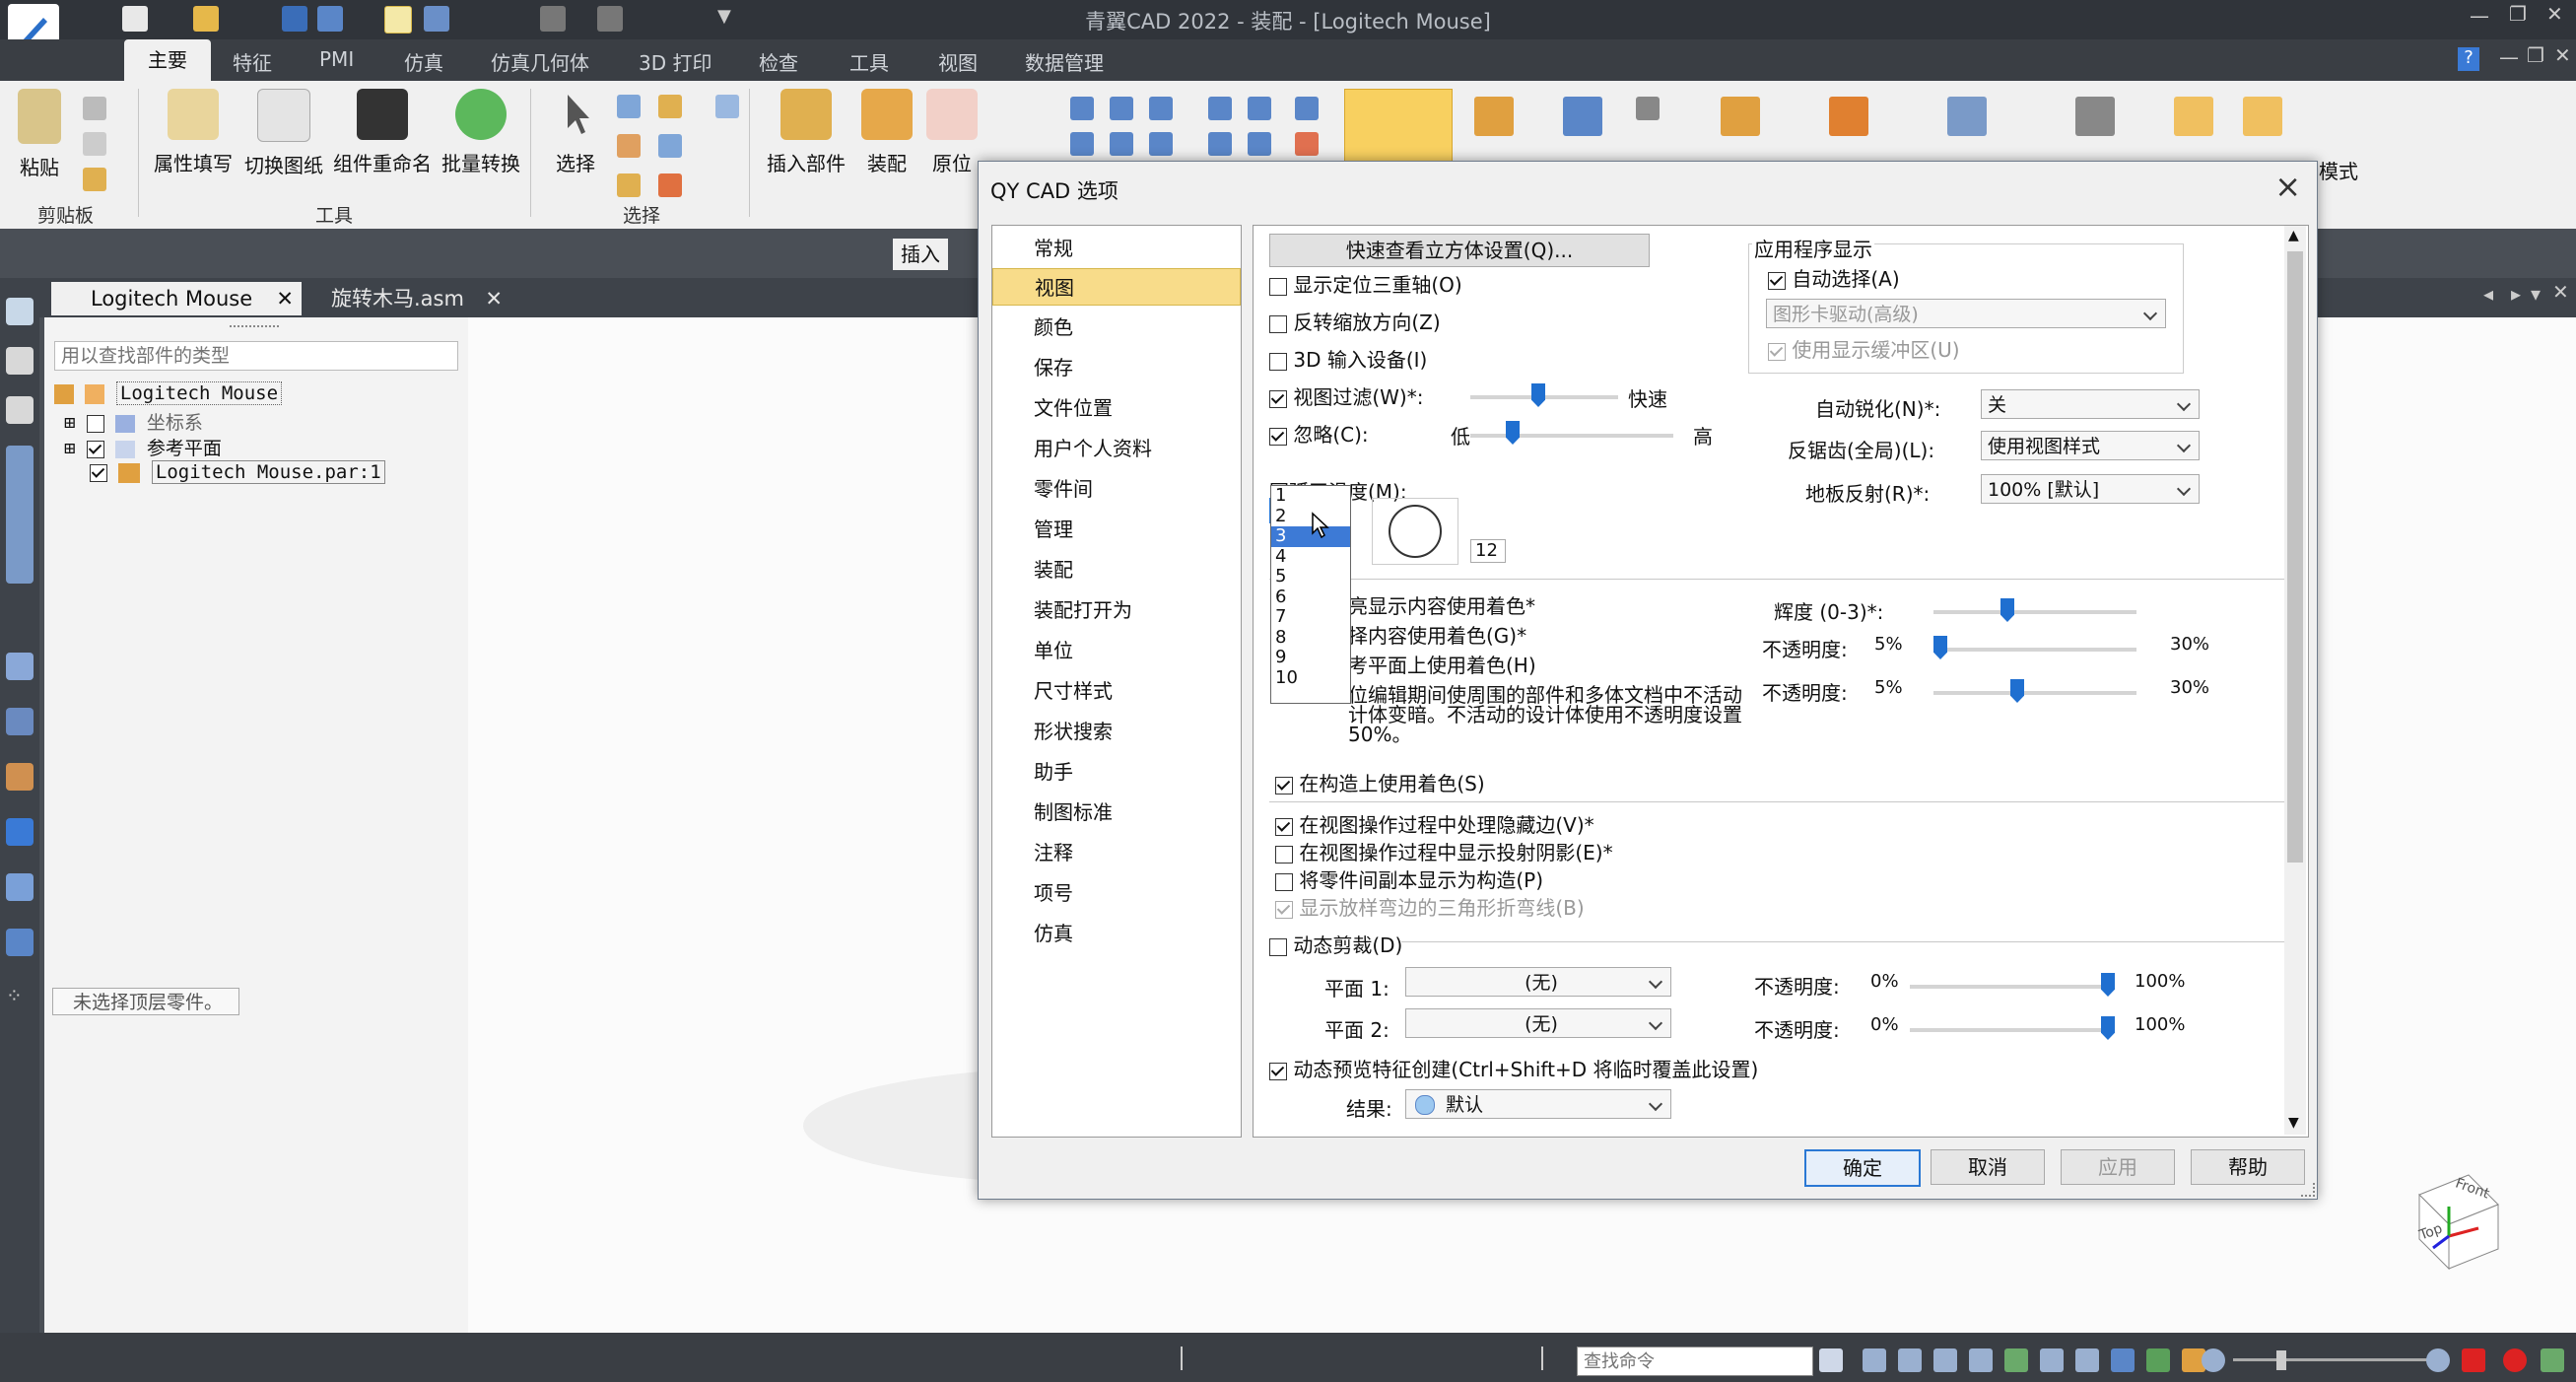 The width and height of the screenshot is (2576, 1382). I want to click on render-icon, so click(20, 777).